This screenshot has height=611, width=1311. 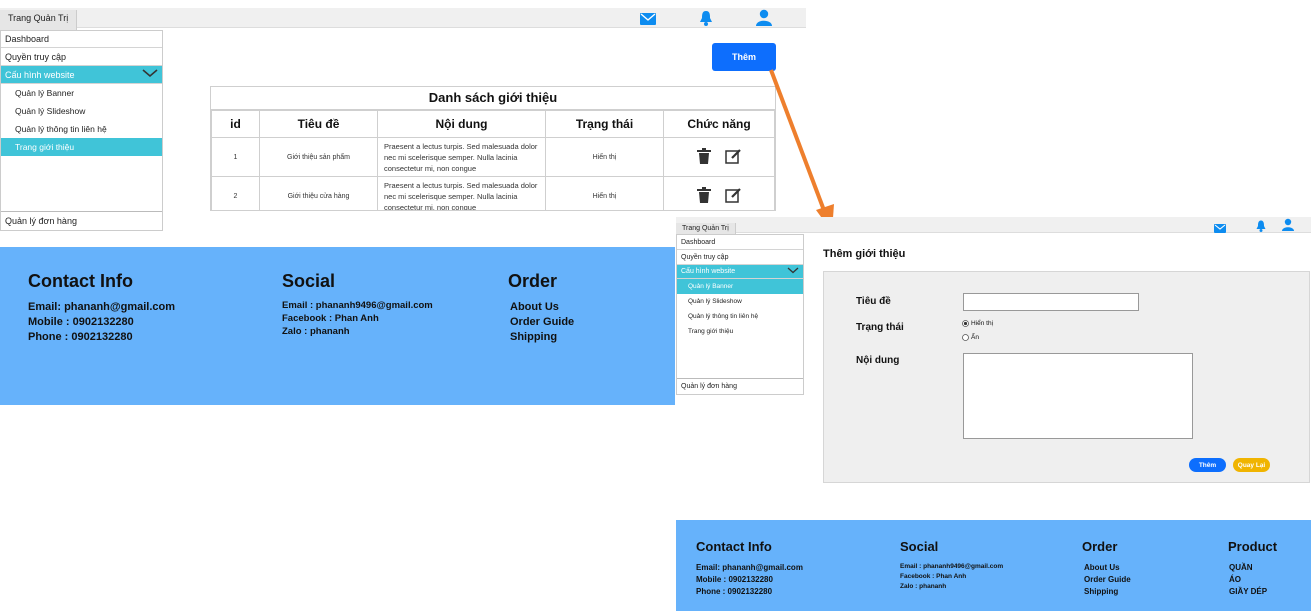 What do you see at coordinates (1235, 579) in the screenshot?
I see `footer-product-link: ÁO` at bounding box center [1235, 579].